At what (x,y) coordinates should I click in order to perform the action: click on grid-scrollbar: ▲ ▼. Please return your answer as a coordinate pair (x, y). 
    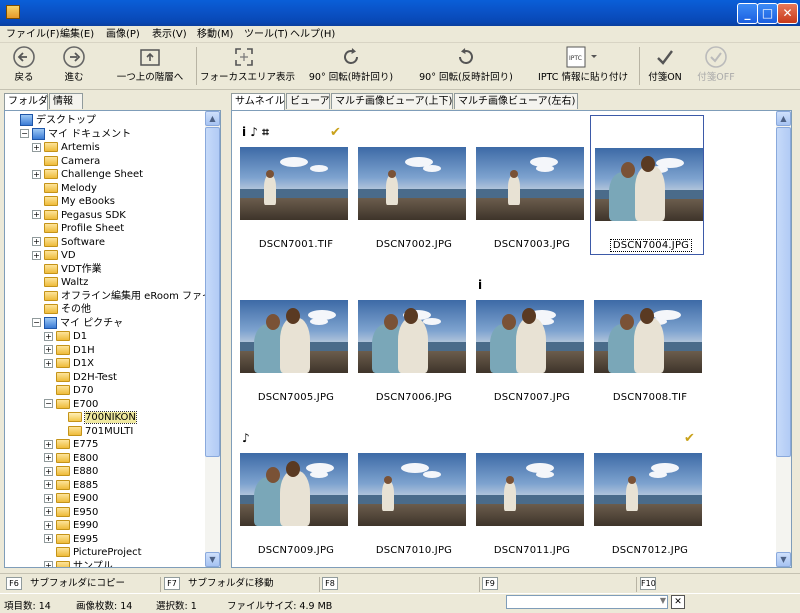
    Looking at the image, I should click on (783, 339).